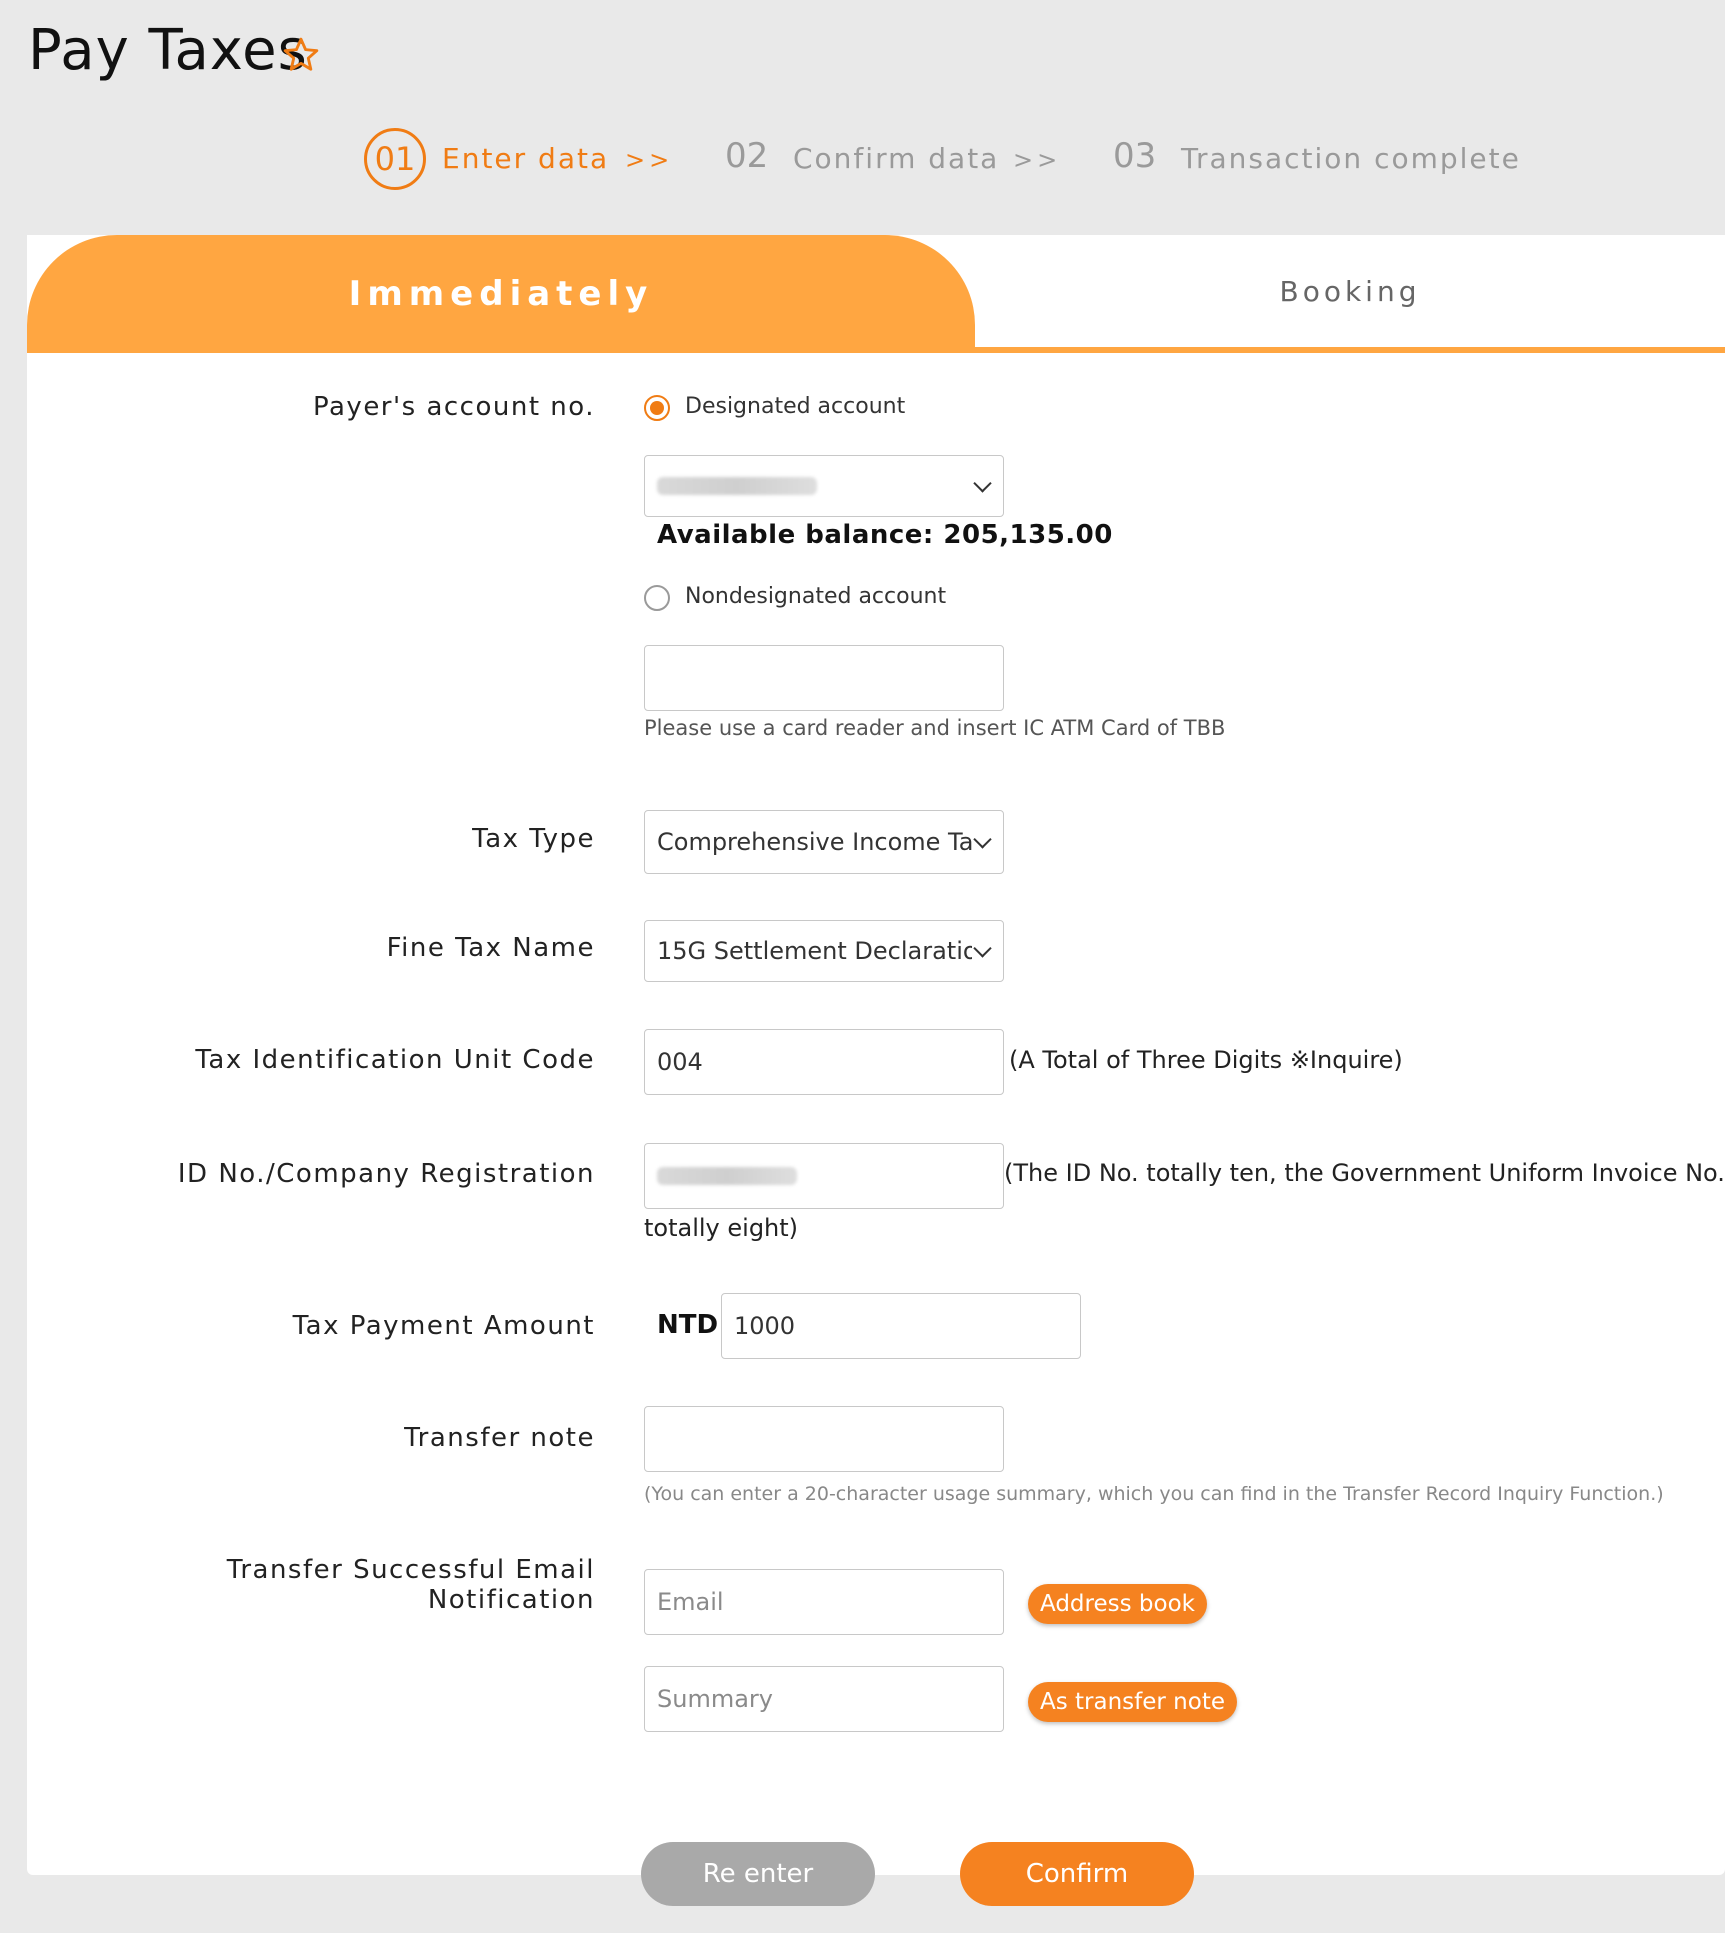 Image resolution: width=1725 pixels, height=1933 pixels. I want to click on amount-input: 1000, so click(901, 1326).